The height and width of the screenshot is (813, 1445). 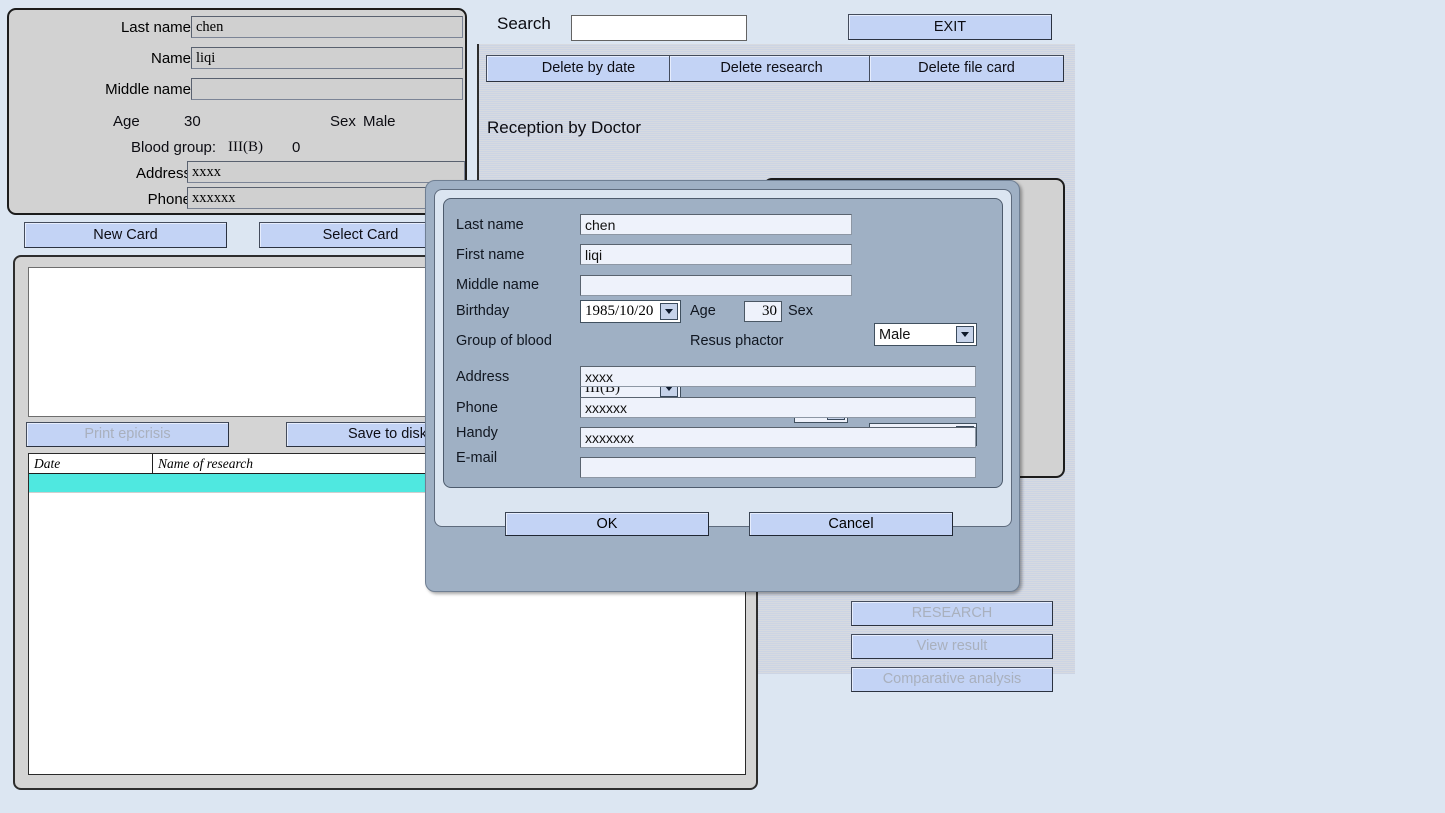 What do you see at coordinates (524, 24) in the screenshot?
I see `search-label: Search` at bounding box center [524, 24].